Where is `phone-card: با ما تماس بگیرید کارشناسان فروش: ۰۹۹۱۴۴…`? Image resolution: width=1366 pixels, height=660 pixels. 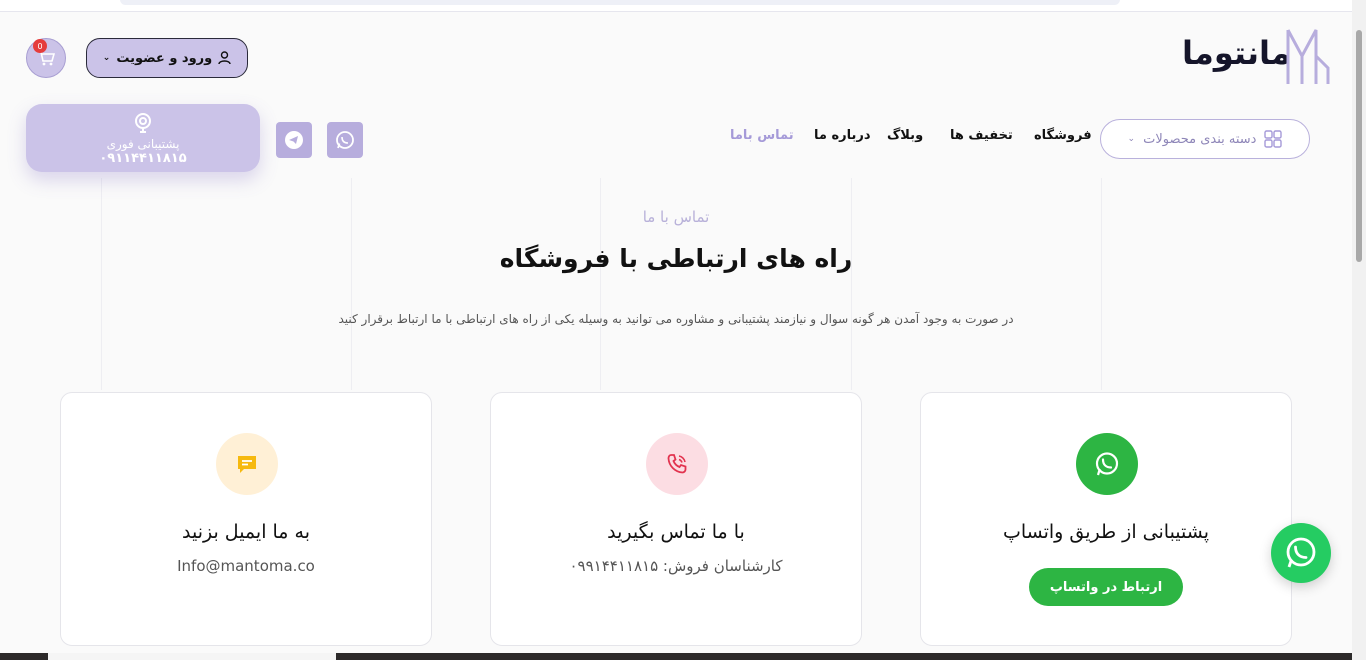
phone-card: با ما تماس بگیرید کارشناسان فروش: ۰۹۹۱۴۴… is located at coordinates (676, 519).